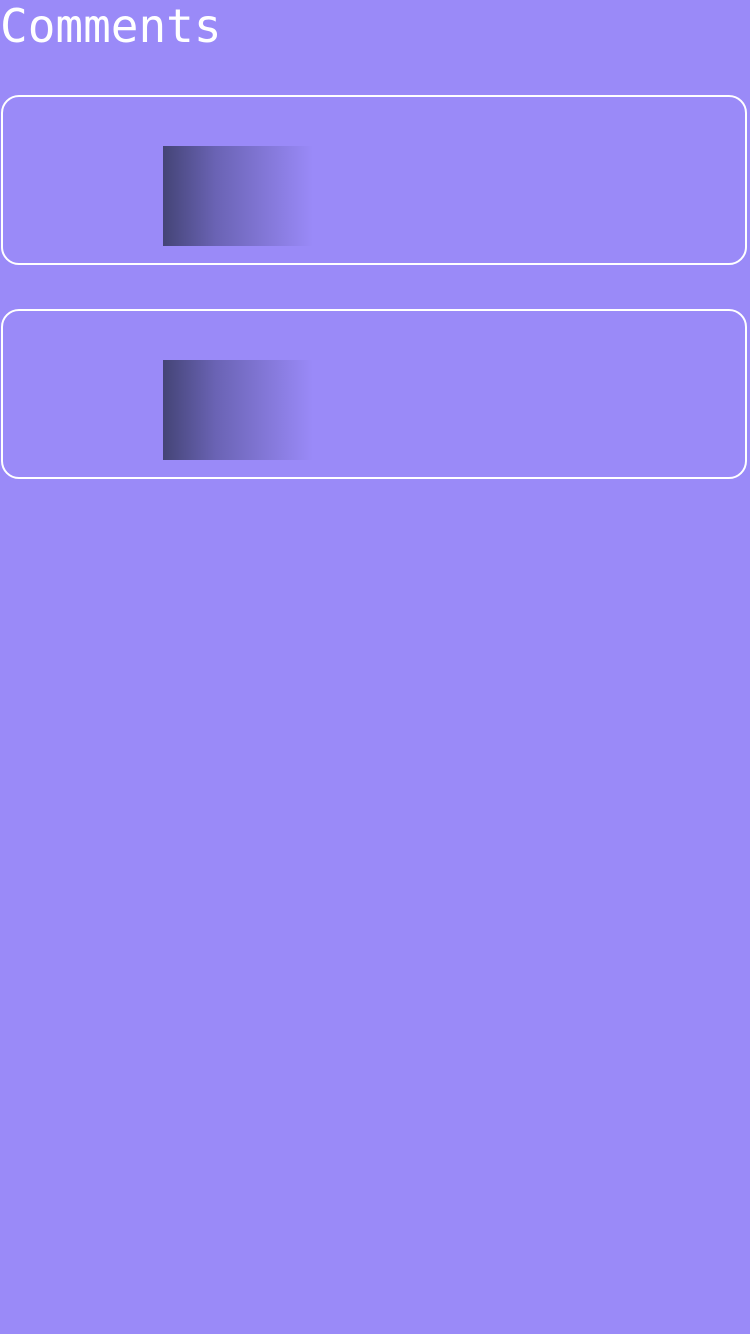 The height and width of the screenshot is (1334, 750). What do you see at coordinates (111, 26) in the screenshot?
I see `page-title: Comments` at bounding box center [111, 26].